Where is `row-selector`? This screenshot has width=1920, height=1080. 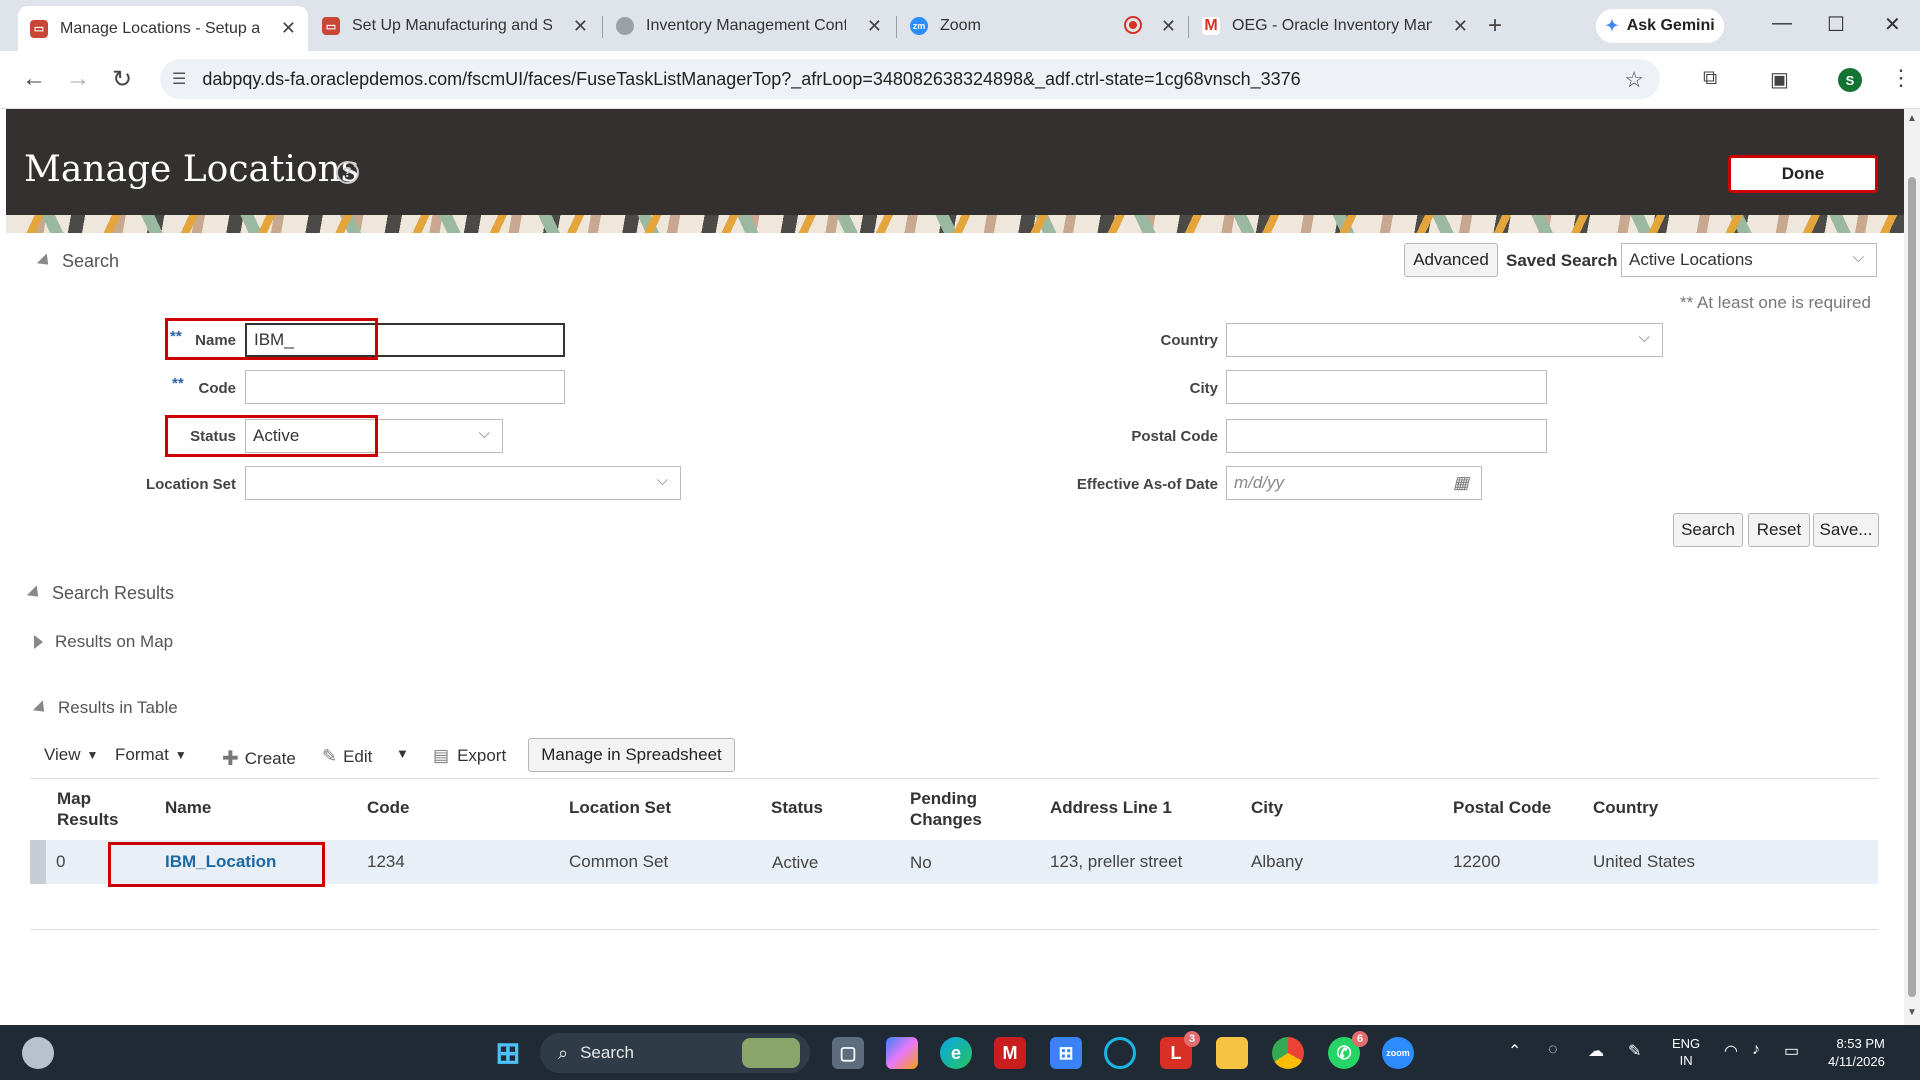
row-selector is located at coordinates (38, 862).